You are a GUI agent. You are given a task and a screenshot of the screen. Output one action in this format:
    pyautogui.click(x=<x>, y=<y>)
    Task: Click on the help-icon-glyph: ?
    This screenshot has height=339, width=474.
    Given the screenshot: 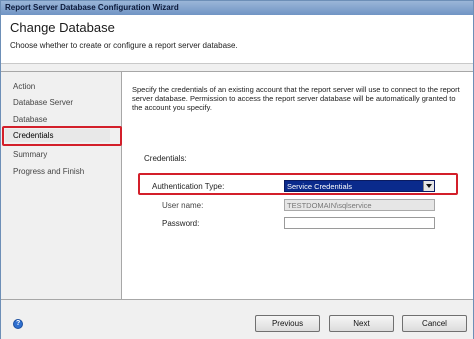 What is the action you would take?
    pyautogui.click(x=18, y=323)
    